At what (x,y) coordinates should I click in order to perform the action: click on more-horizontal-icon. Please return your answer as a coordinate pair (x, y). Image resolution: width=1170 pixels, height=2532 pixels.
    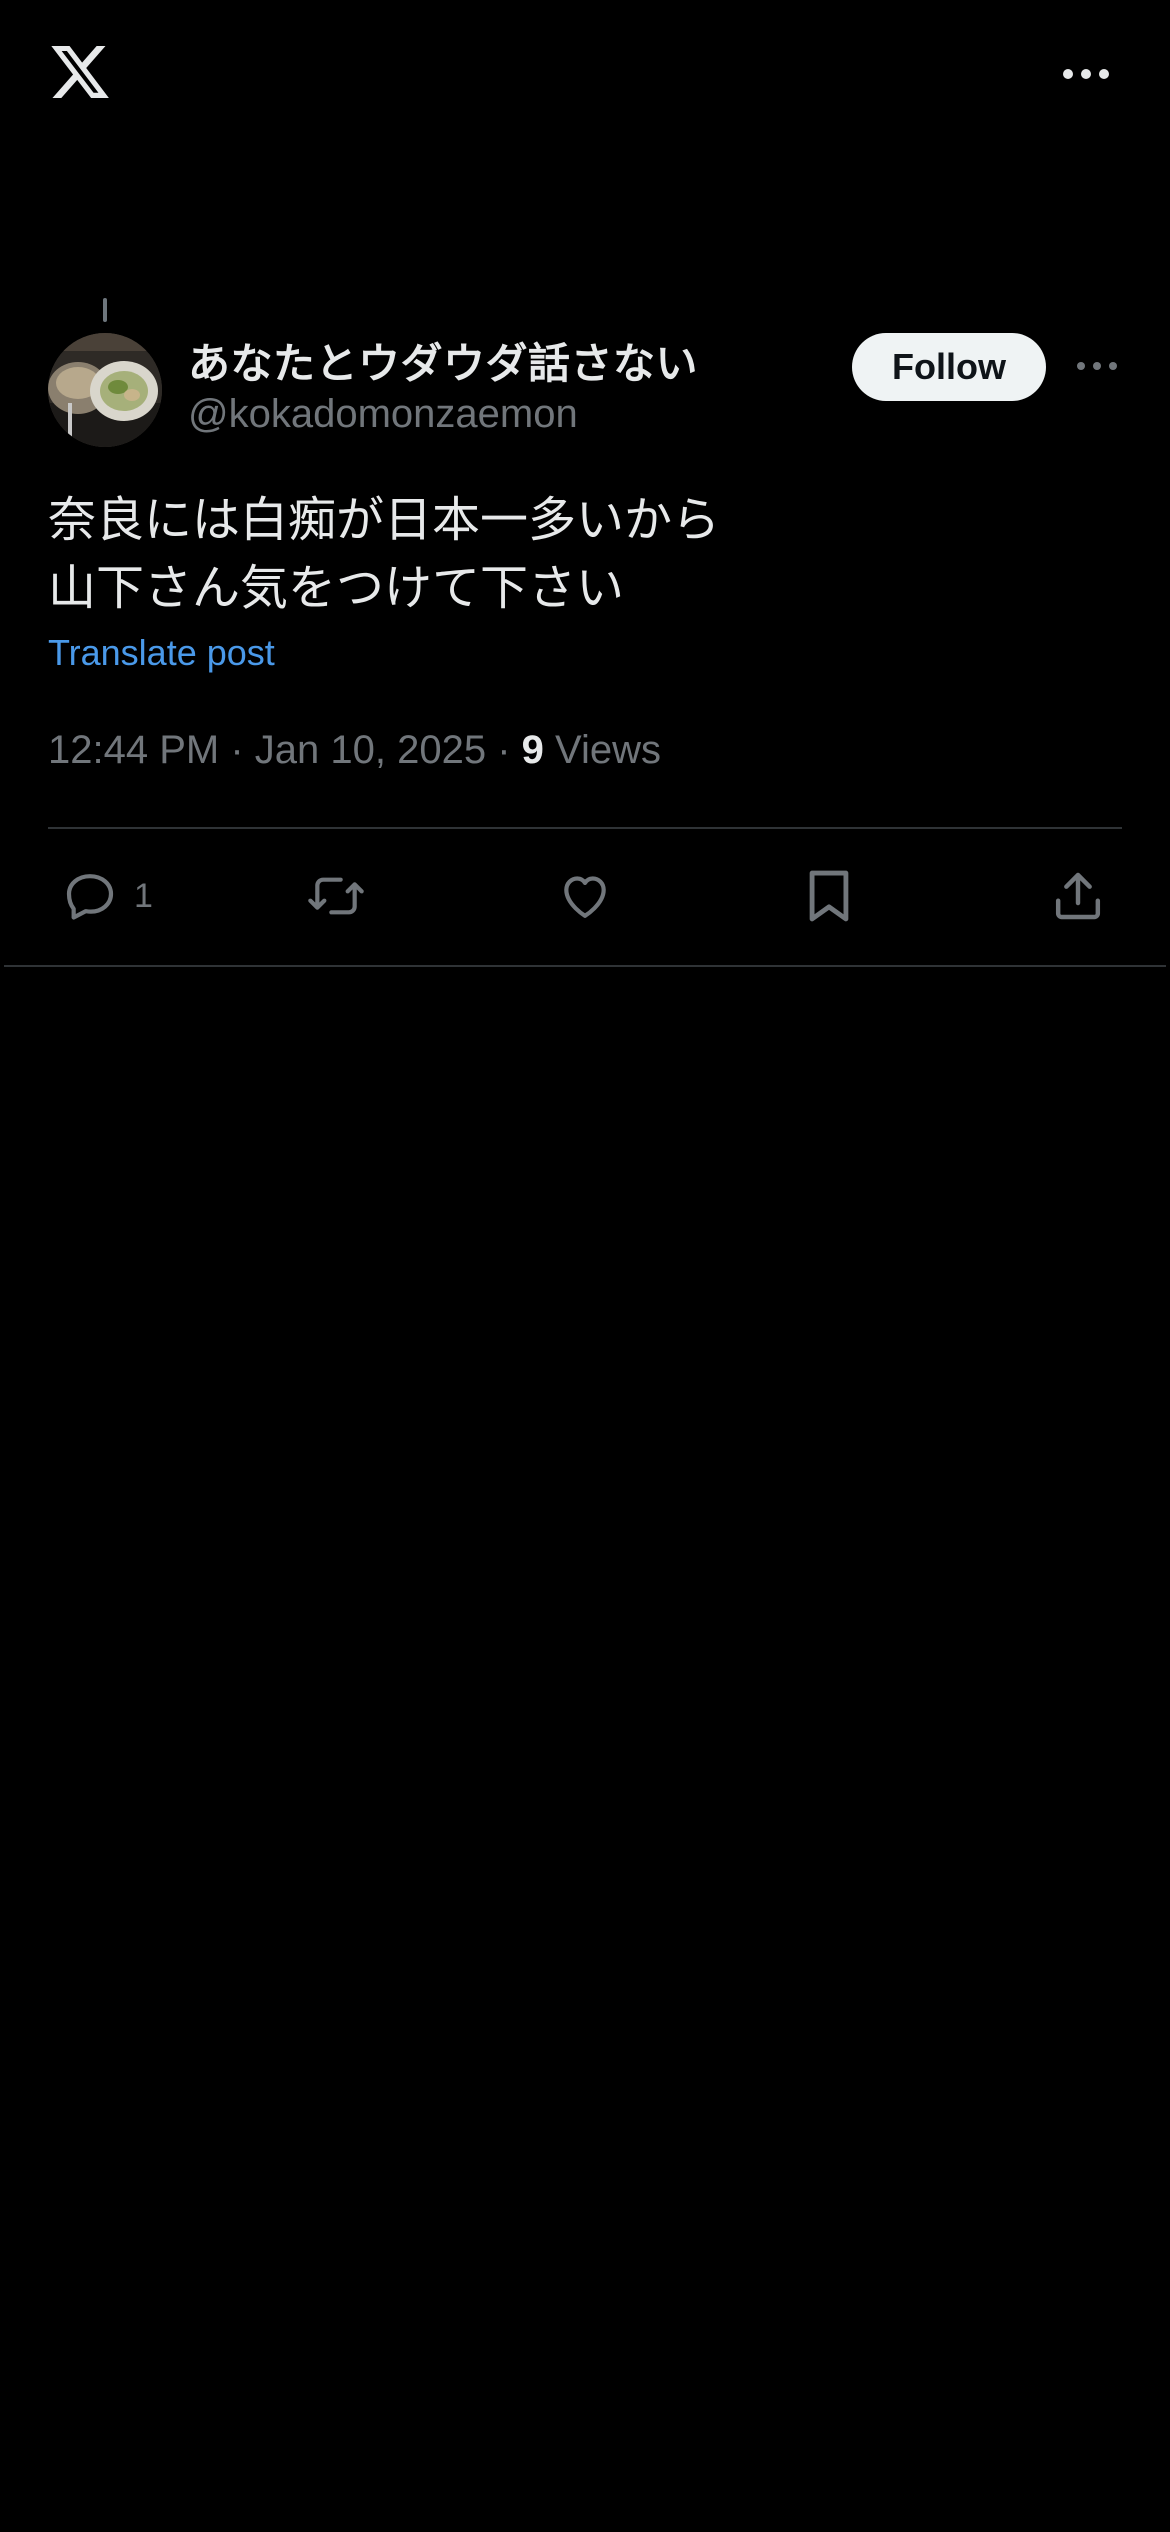
    Looking at the image, I should click on (1086, 74).